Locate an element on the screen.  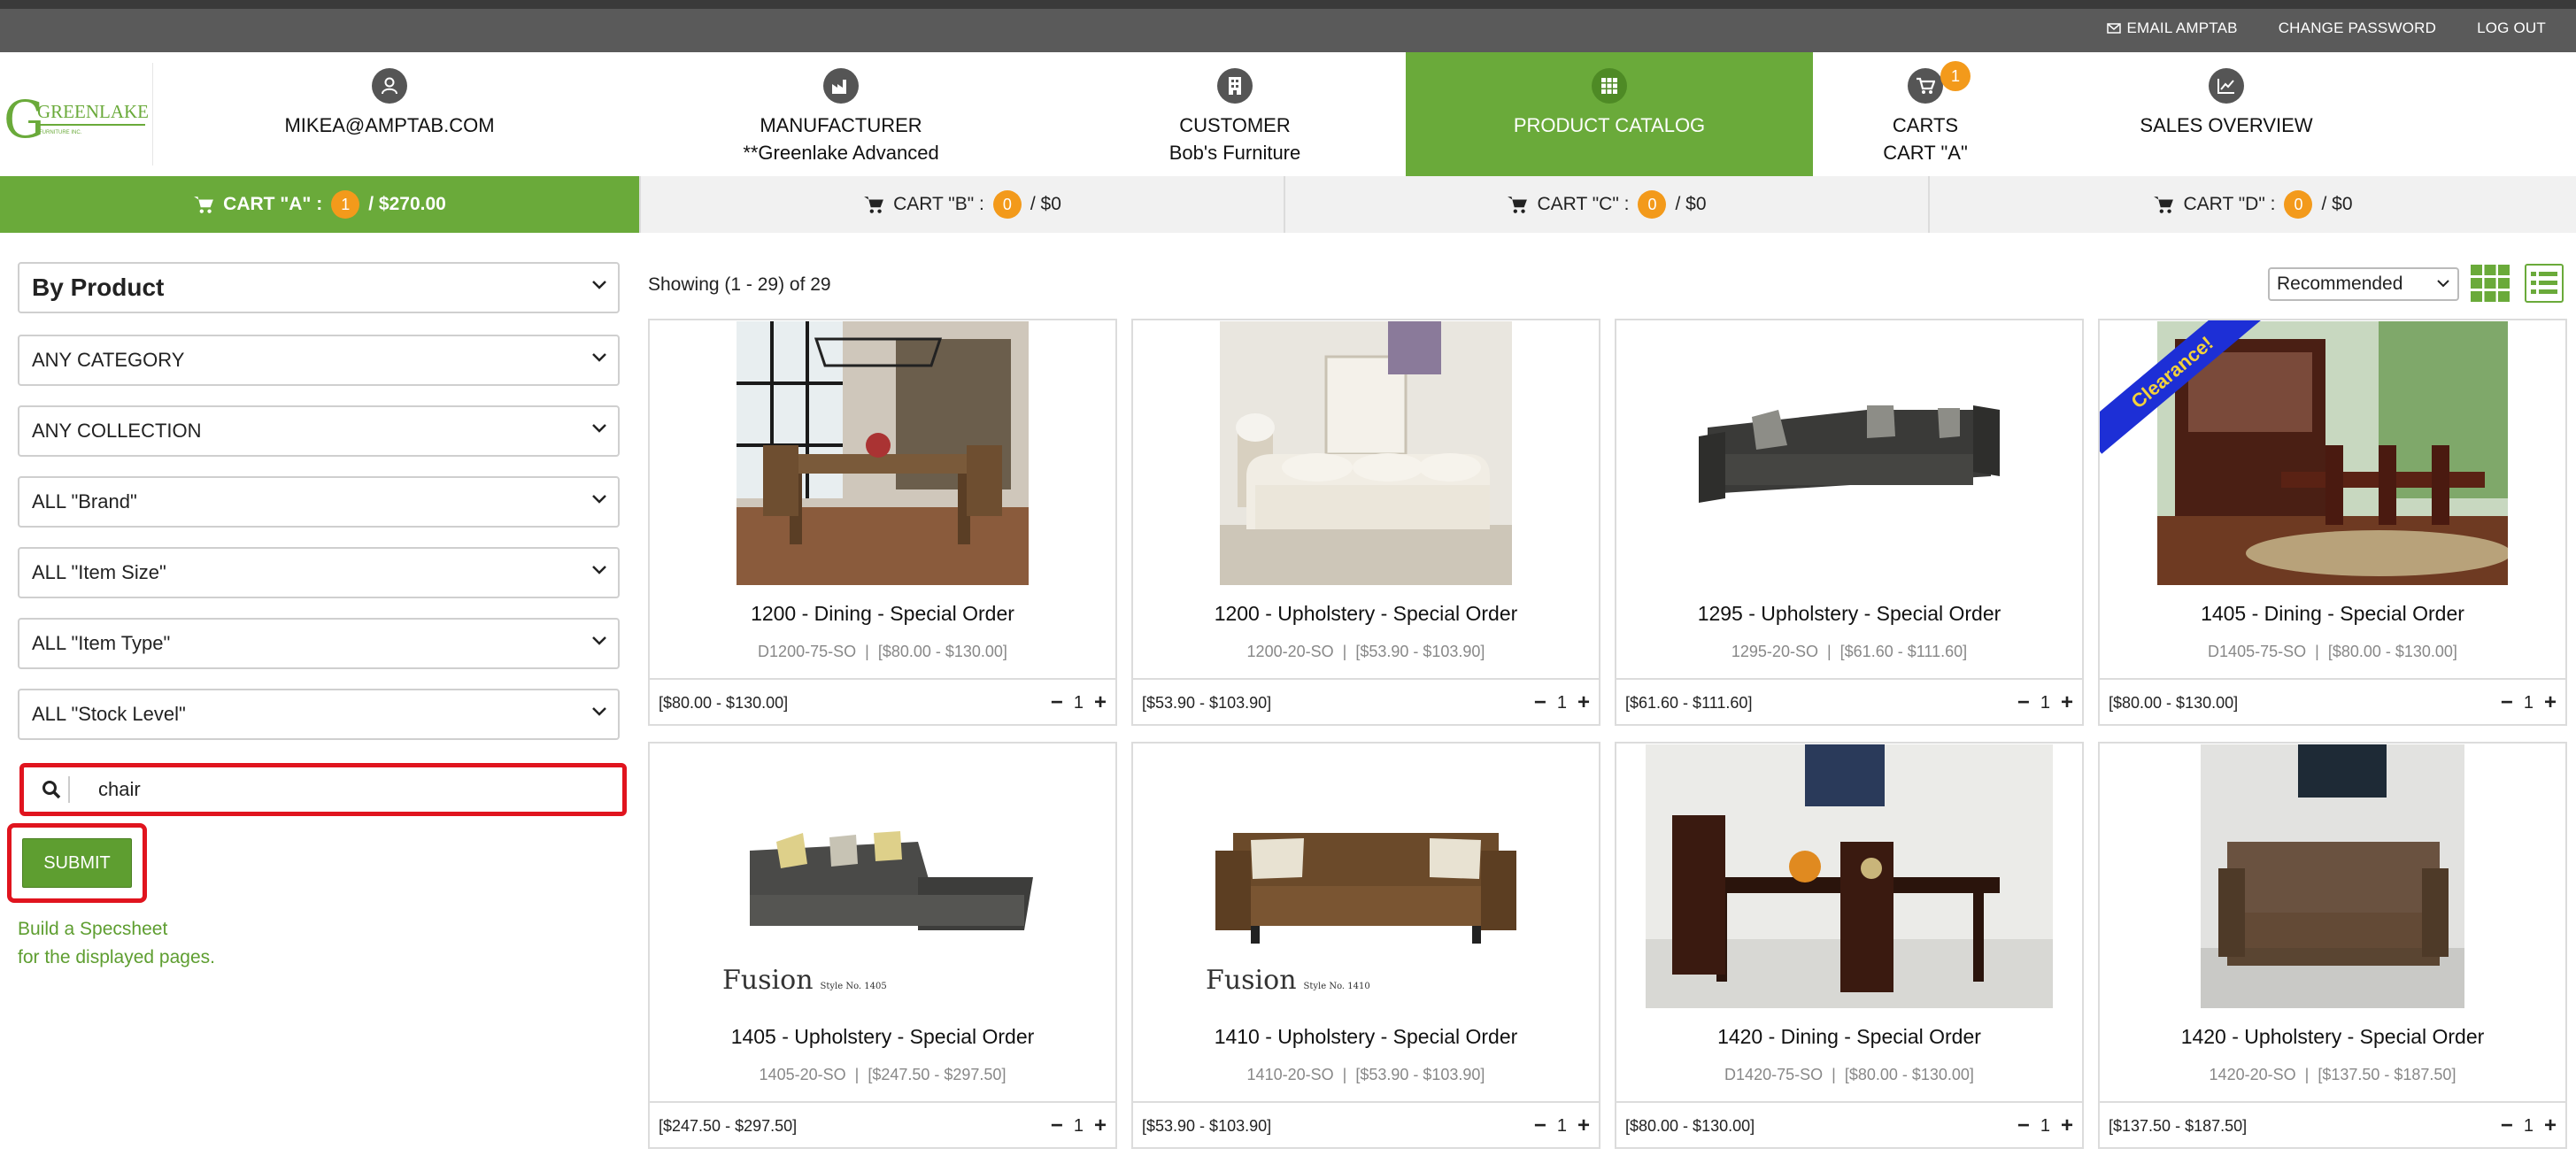
nav-carts: 1 CARTS CART "A" is located at coordinates (1925, 114).